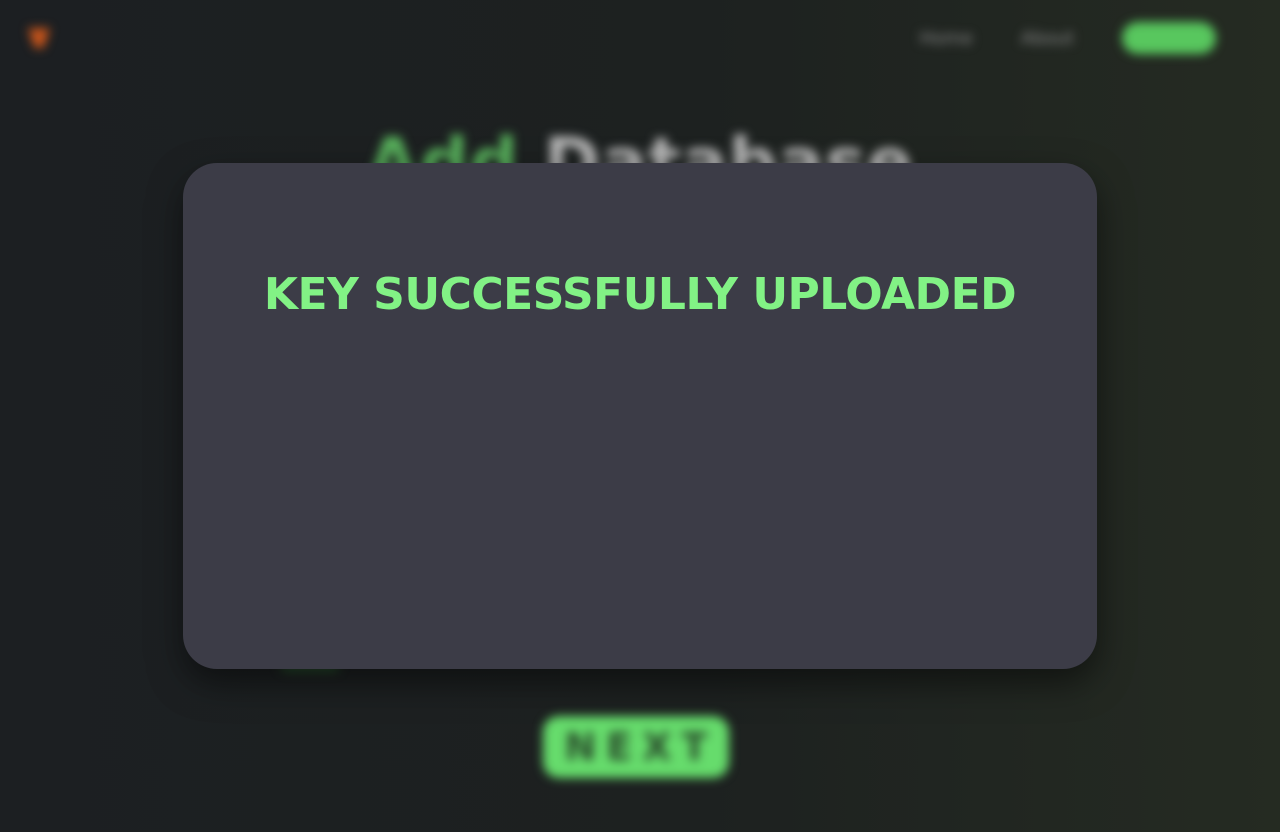 The height and width of the screenshot is (832, 1280). What do you see at coordinates (39, 38) in the screenshot?
I see `shield-logo-icon` at bounding box center [39, 38].